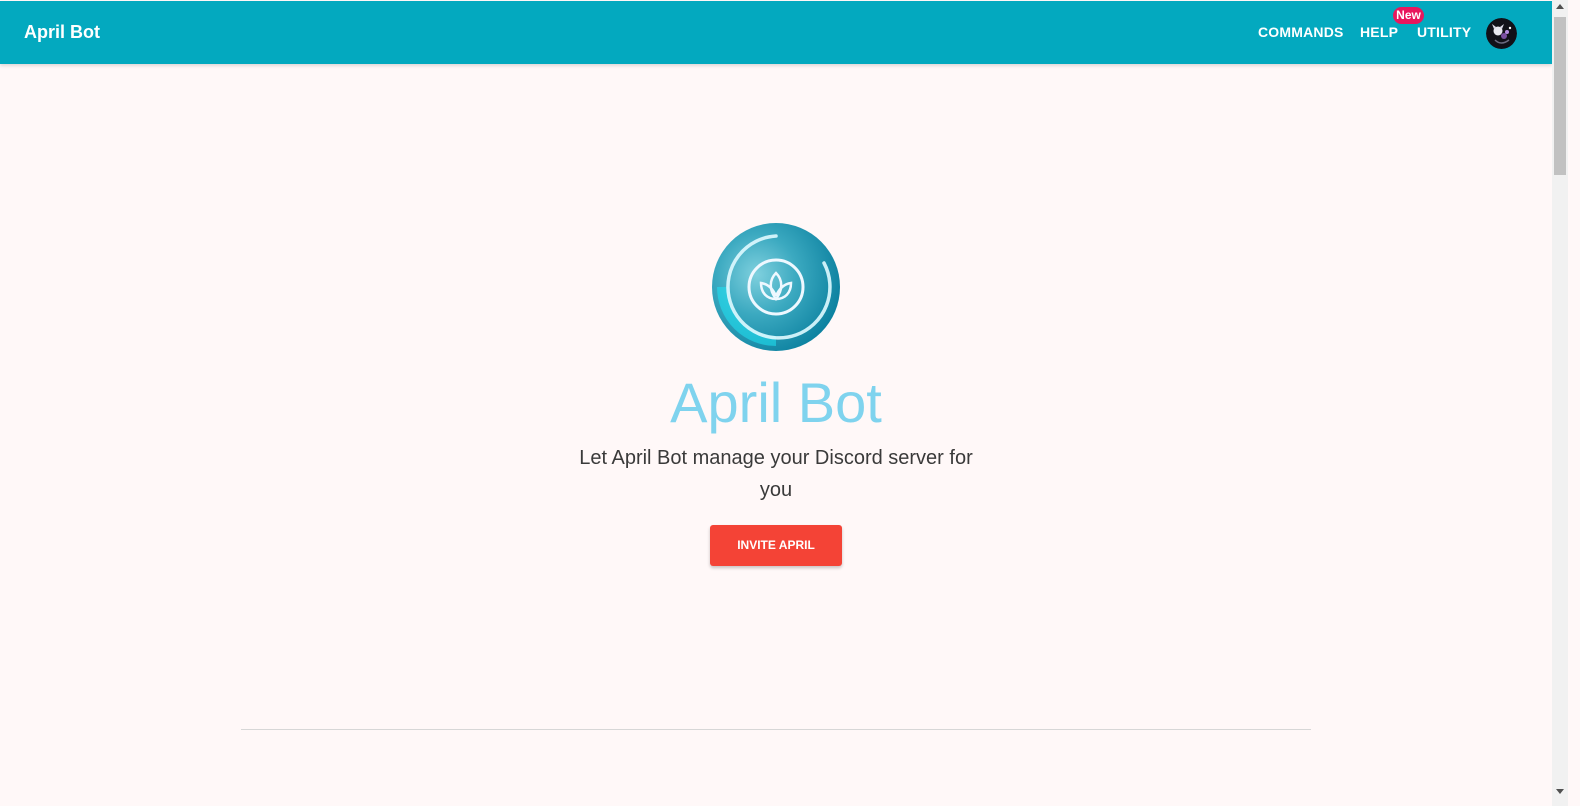  What do you see at coordinates (1560, 6) in the screenshot?
I see `scroll-up-arrow-icon` at bounding box center [1560, 6].